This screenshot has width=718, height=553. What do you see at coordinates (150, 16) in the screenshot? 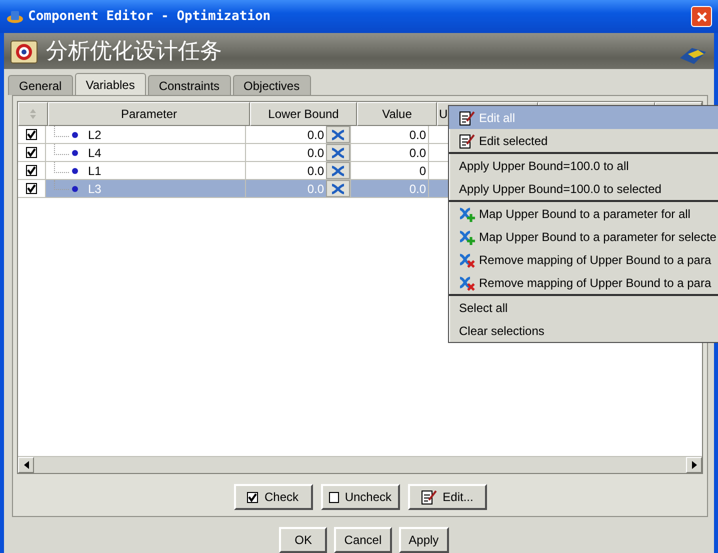
I see `window-title: Component Editor - Optimization` at bounding box center [150, 16].